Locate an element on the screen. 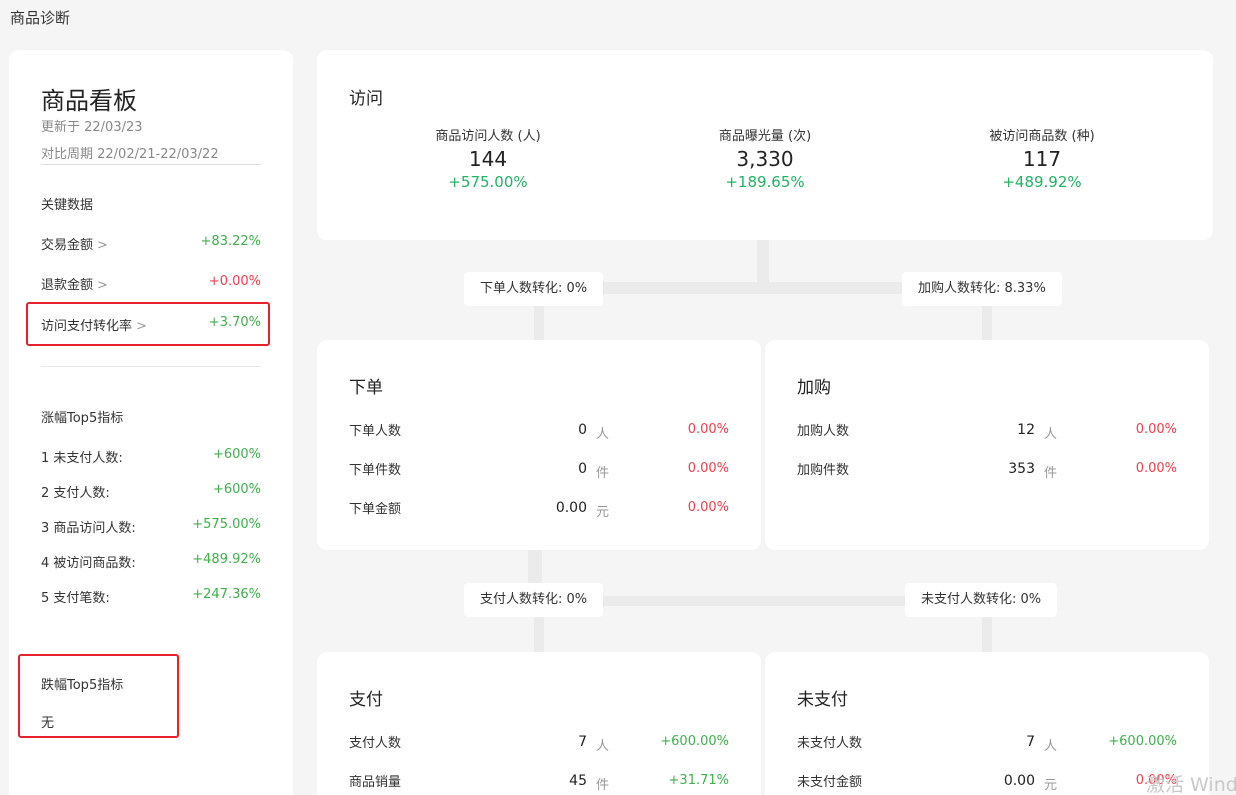 Image resolution: width=1236 pixels, height=795 pixels. order-conversion-label: 下单人数转化: 0% is located at coordinates (534, 289).